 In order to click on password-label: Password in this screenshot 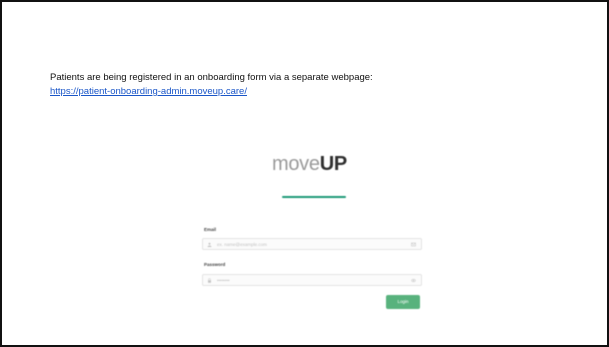, I will do `click(215, 264)`.